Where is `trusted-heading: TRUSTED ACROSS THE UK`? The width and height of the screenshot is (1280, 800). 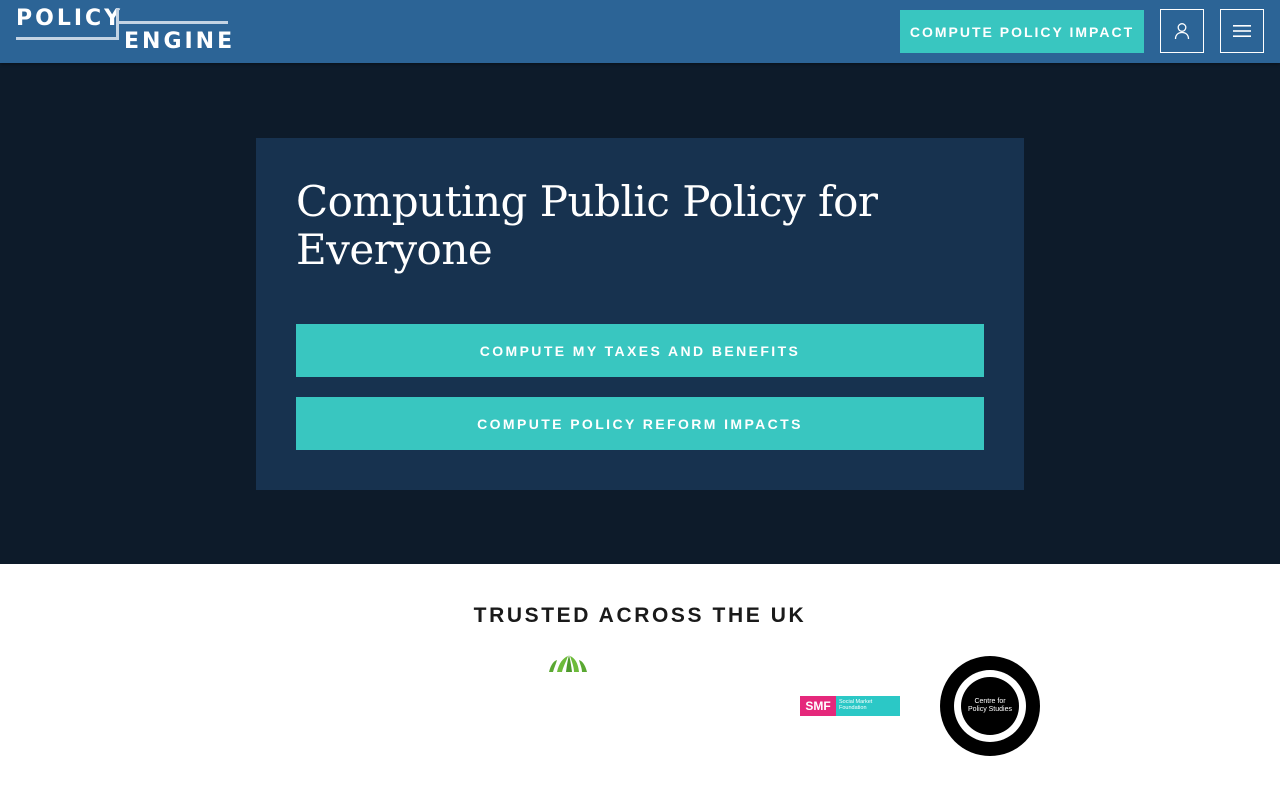
trusted-heading: TRUSTED ACROSS THE UK is located at coordinates (640, 615).